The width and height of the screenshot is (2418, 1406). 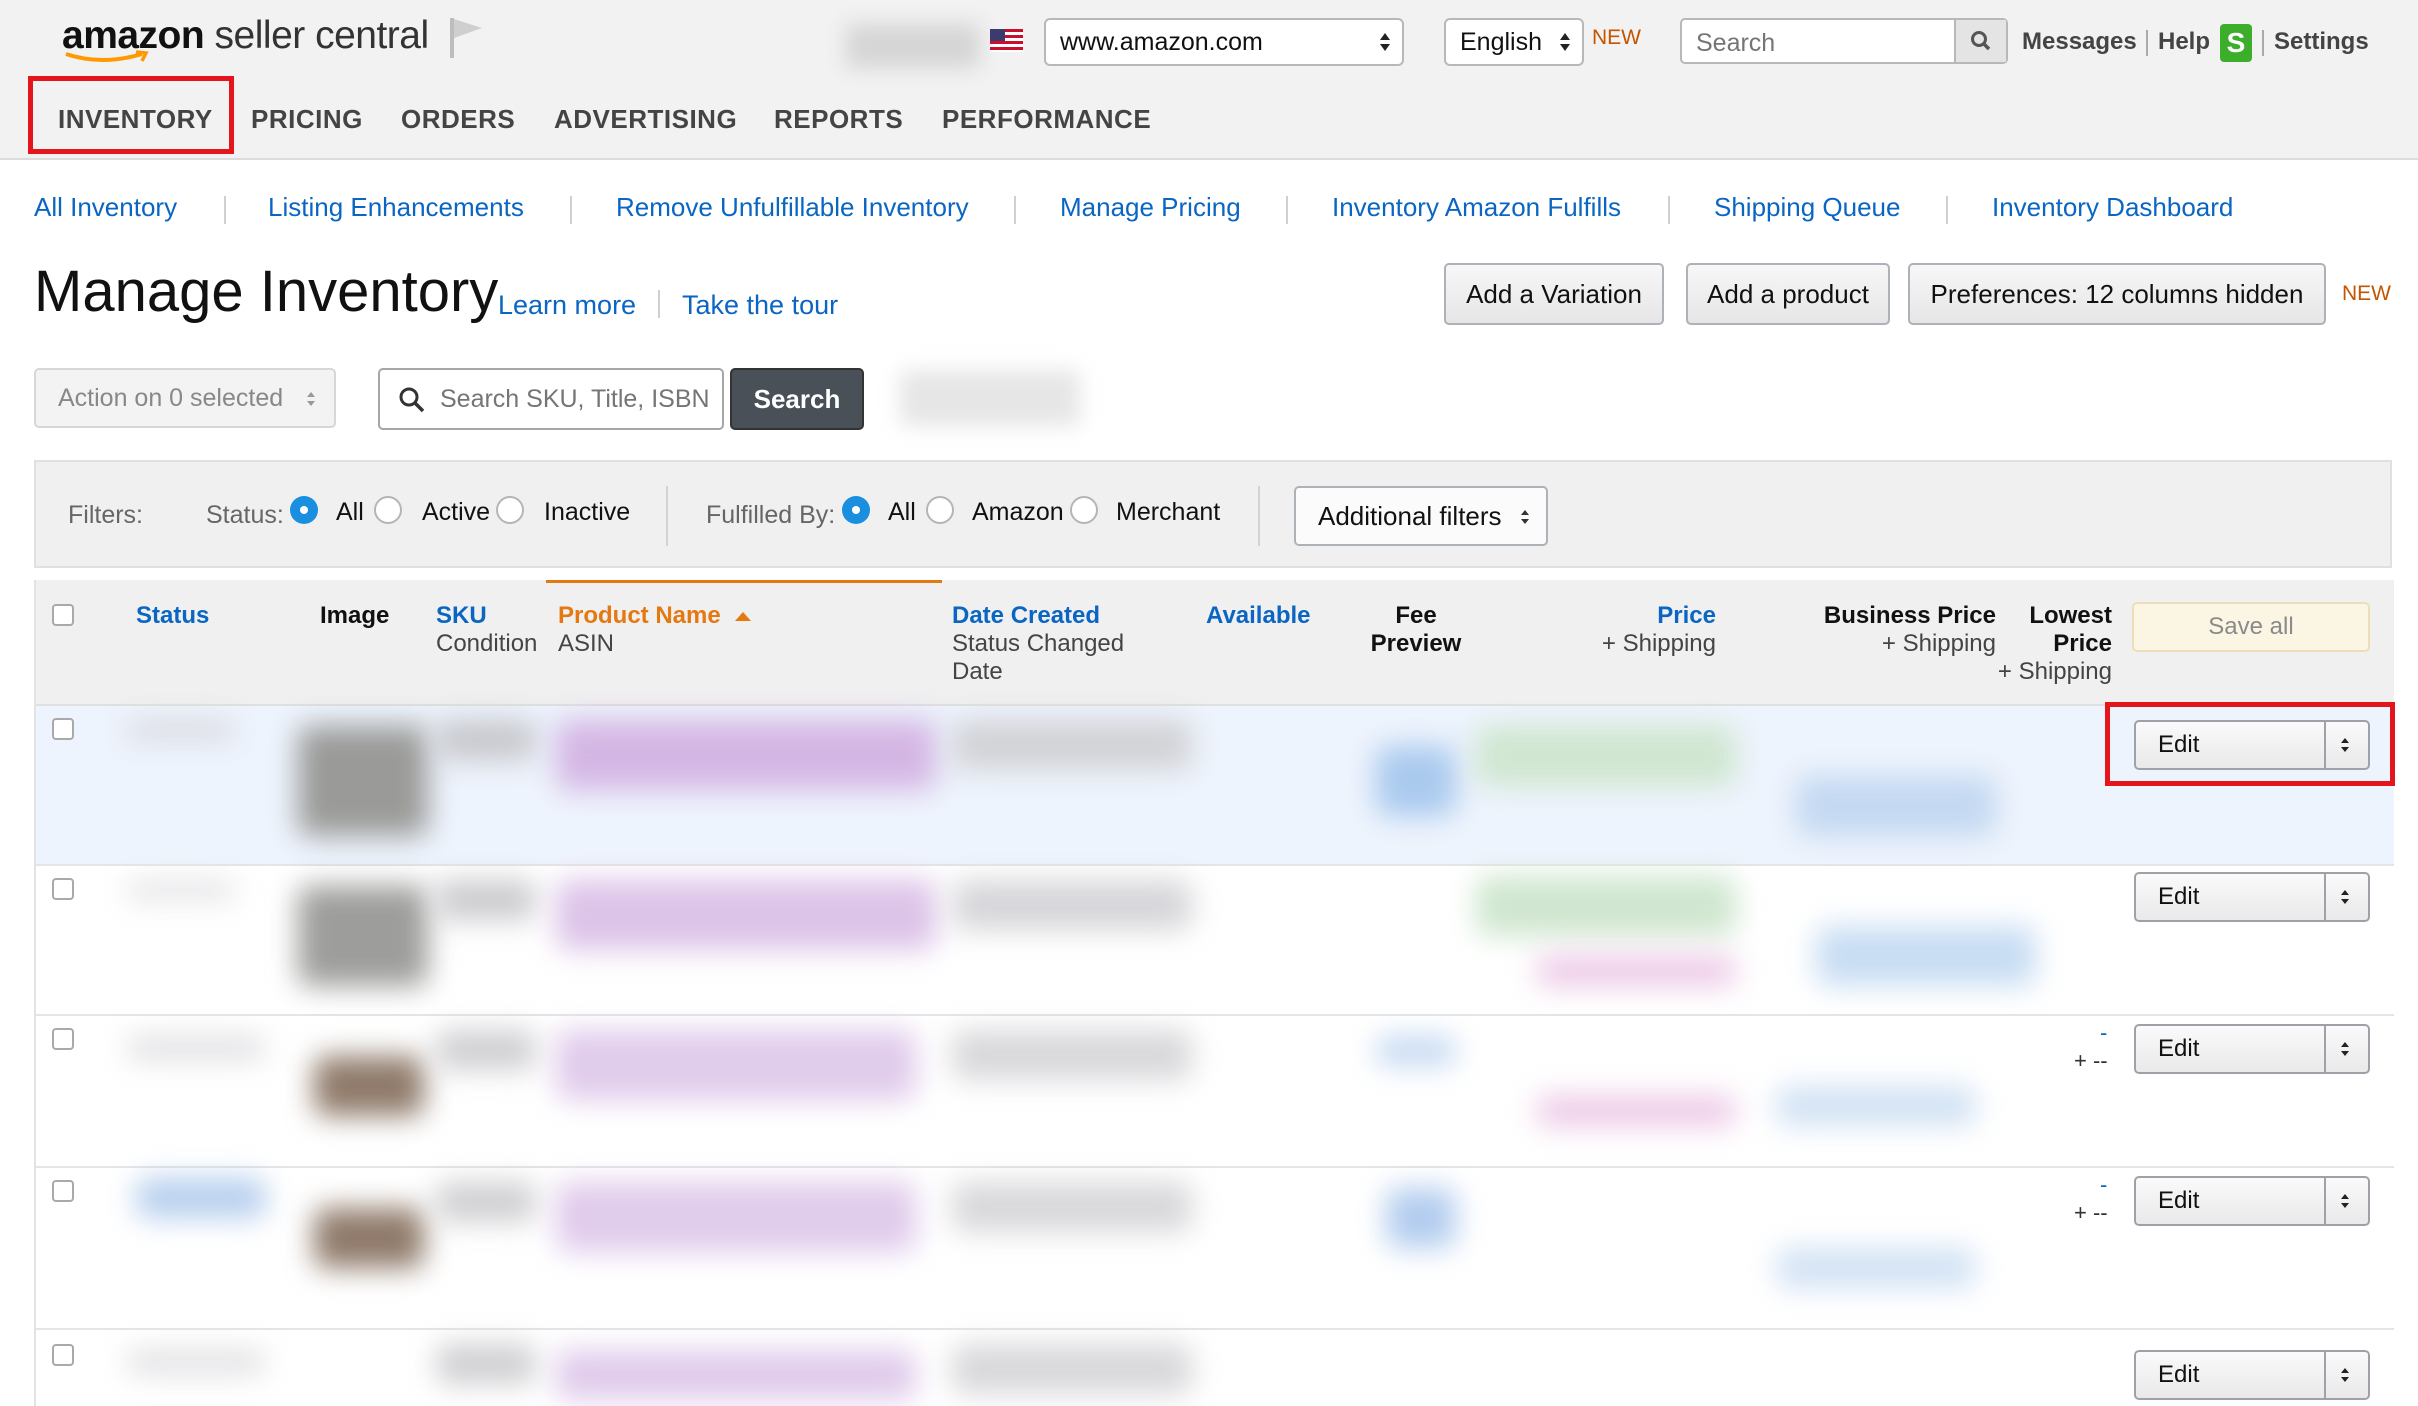 I want to click on sku-search-button: Search, so click(x=797, y=399).